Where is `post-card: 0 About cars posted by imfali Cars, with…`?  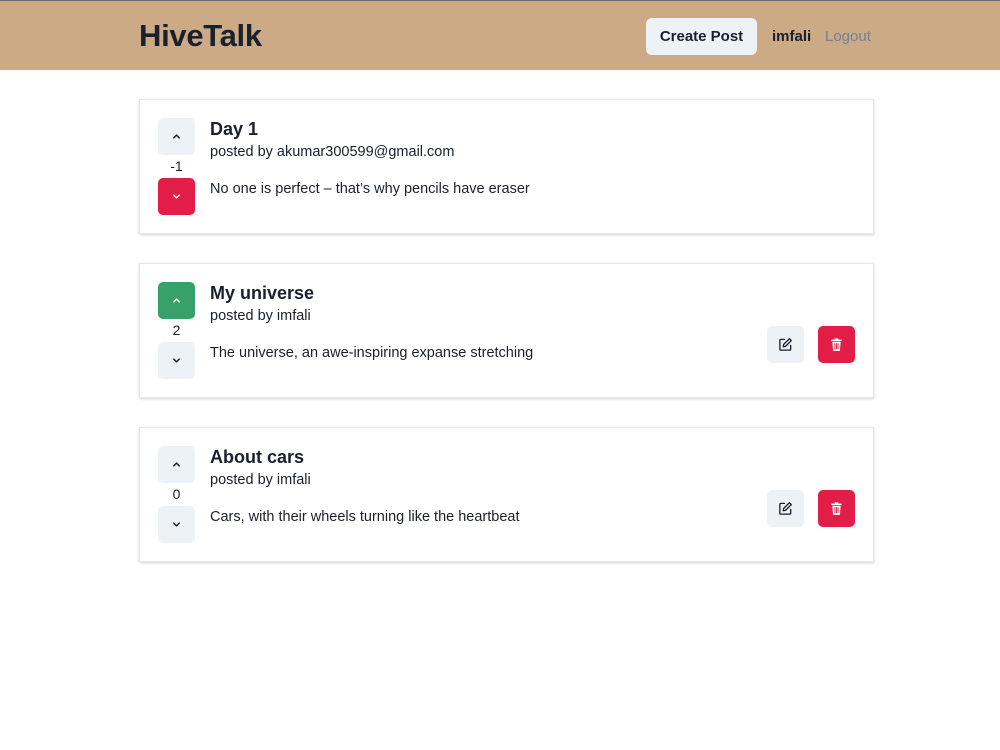 post-card: 0 About cars posted by imfali Cars, with… is located at coordinates (506, 494).